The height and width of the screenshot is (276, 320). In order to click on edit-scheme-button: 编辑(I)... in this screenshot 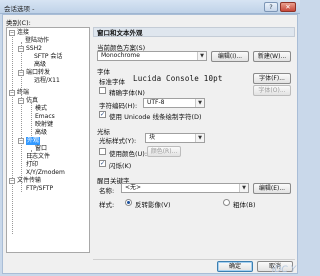, I will do `click(230, 56)`.